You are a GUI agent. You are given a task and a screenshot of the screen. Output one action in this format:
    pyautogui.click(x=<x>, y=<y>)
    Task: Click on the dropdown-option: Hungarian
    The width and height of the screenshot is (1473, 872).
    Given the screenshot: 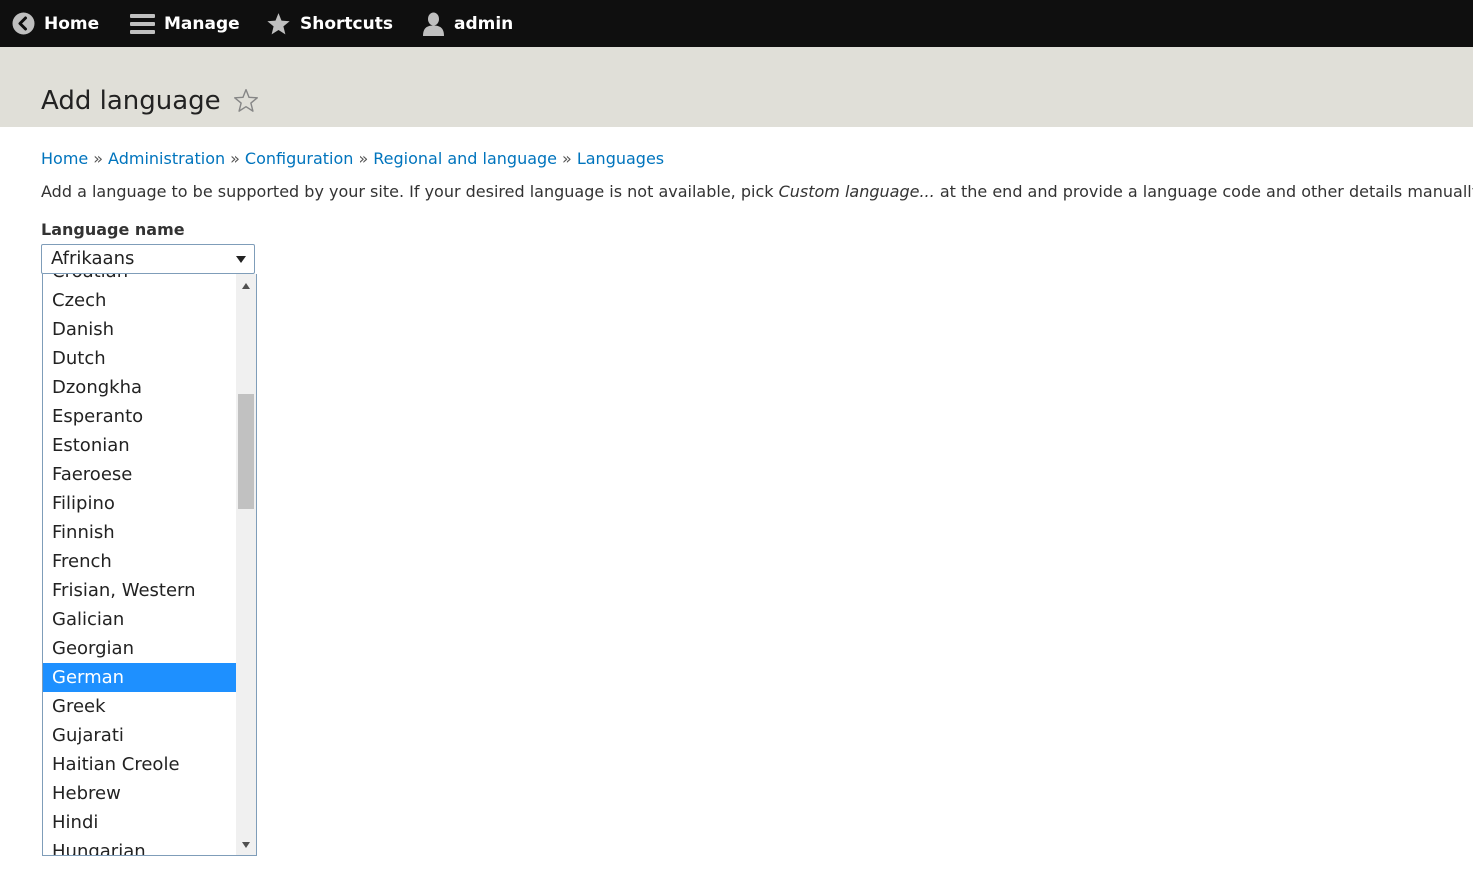 What is the action you would take?
    pyautogui.click(x=139, y=846)
    